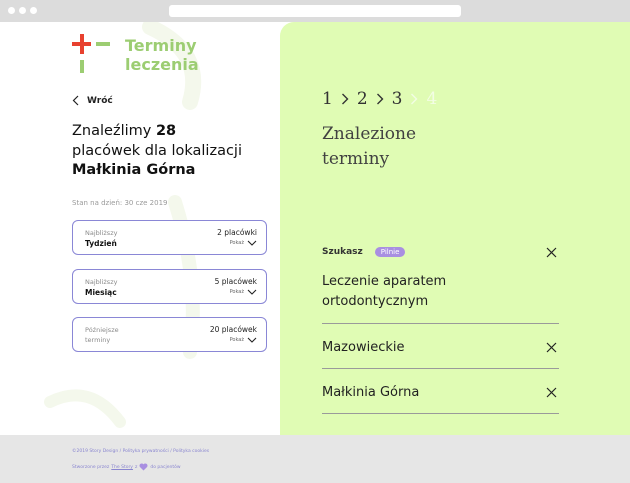 The image size is (630, 483). I want to click on back-label: Wróć, so click(100, 100).